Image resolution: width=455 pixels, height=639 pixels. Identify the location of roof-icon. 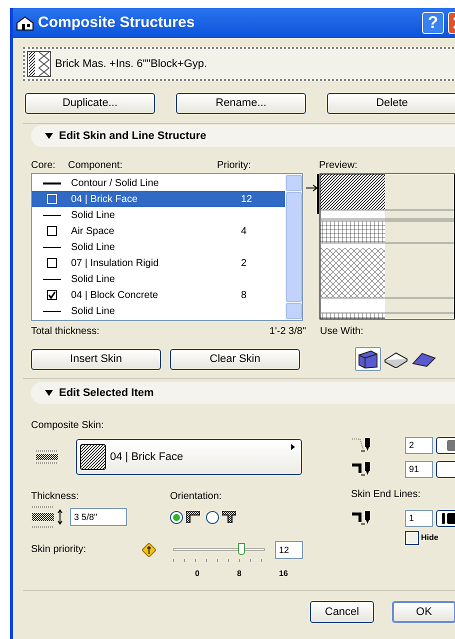
(424, 359).